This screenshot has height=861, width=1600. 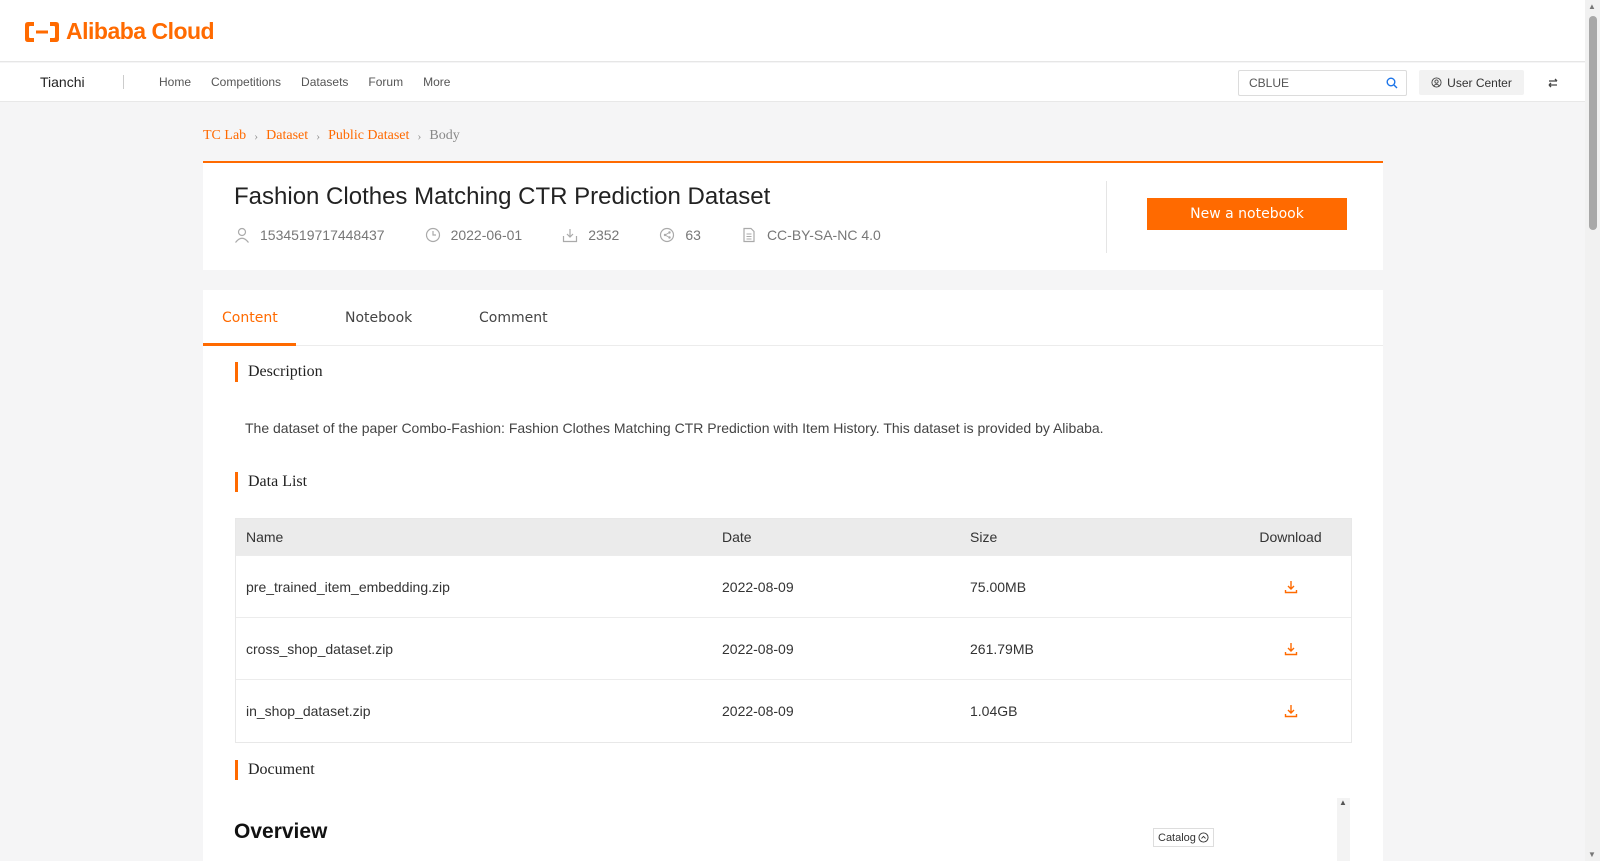 What do you see at coordinates (737, 537) in the screenshot?
I see `col-header-date: Date` at bounding box center [737, 537].